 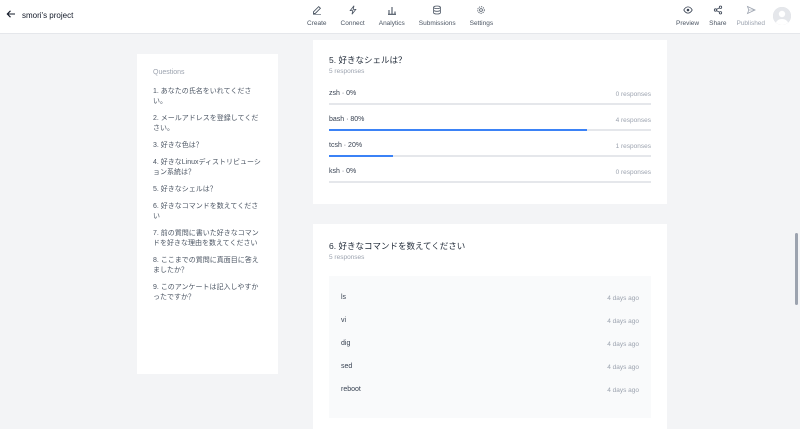 I want to click on nav-analytics-label: Analytics, so click(x=391, y=23).